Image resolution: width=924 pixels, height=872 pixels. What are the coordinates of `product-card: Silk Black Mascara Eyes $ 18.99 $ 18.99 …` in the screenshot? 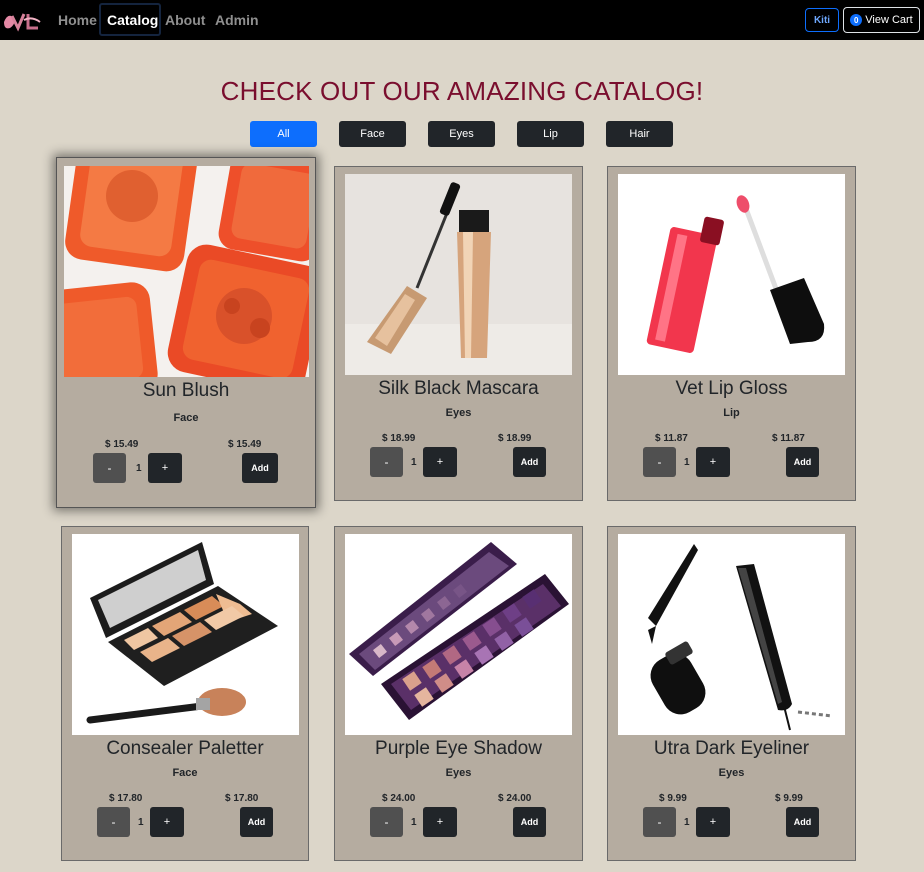 It's located at (458, 333).